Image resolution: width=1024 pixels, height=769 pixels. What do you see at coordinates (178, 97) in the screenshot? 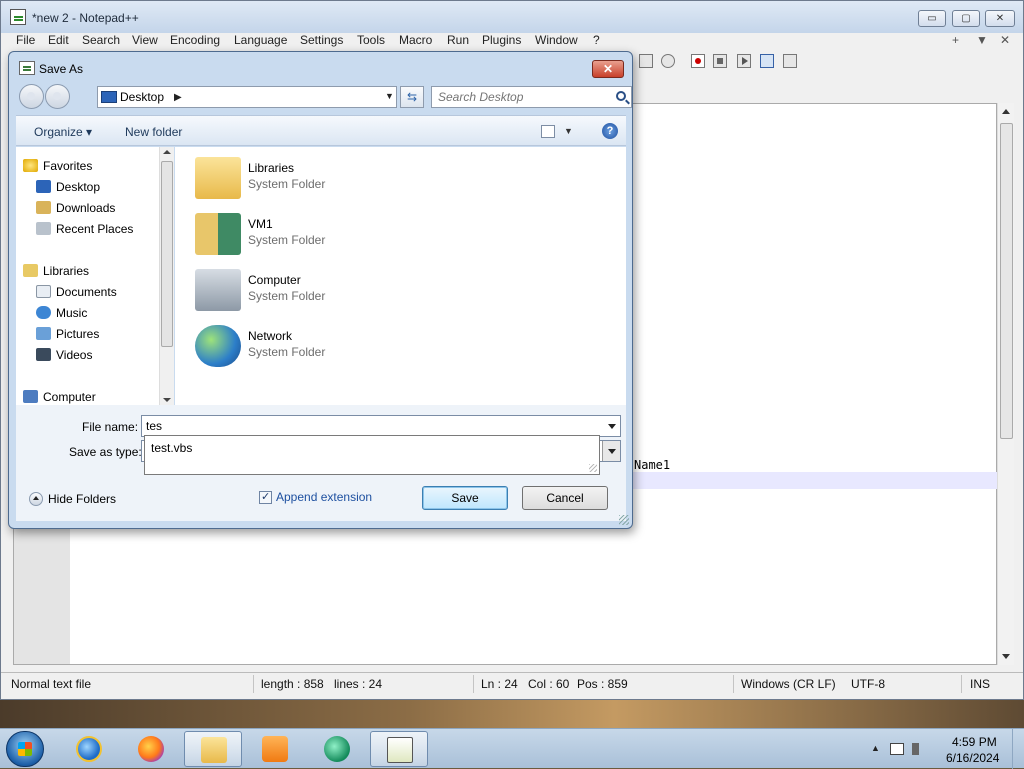
I see `breadcrumb-arrow-icon: ▶` at bounding box center [178, 97].